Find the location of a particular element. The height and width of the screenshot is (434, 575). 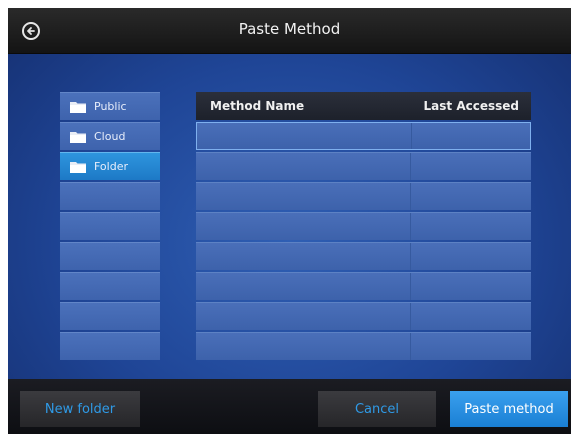

sidebar-item-label: Folder is located at coordinates (111, 166).